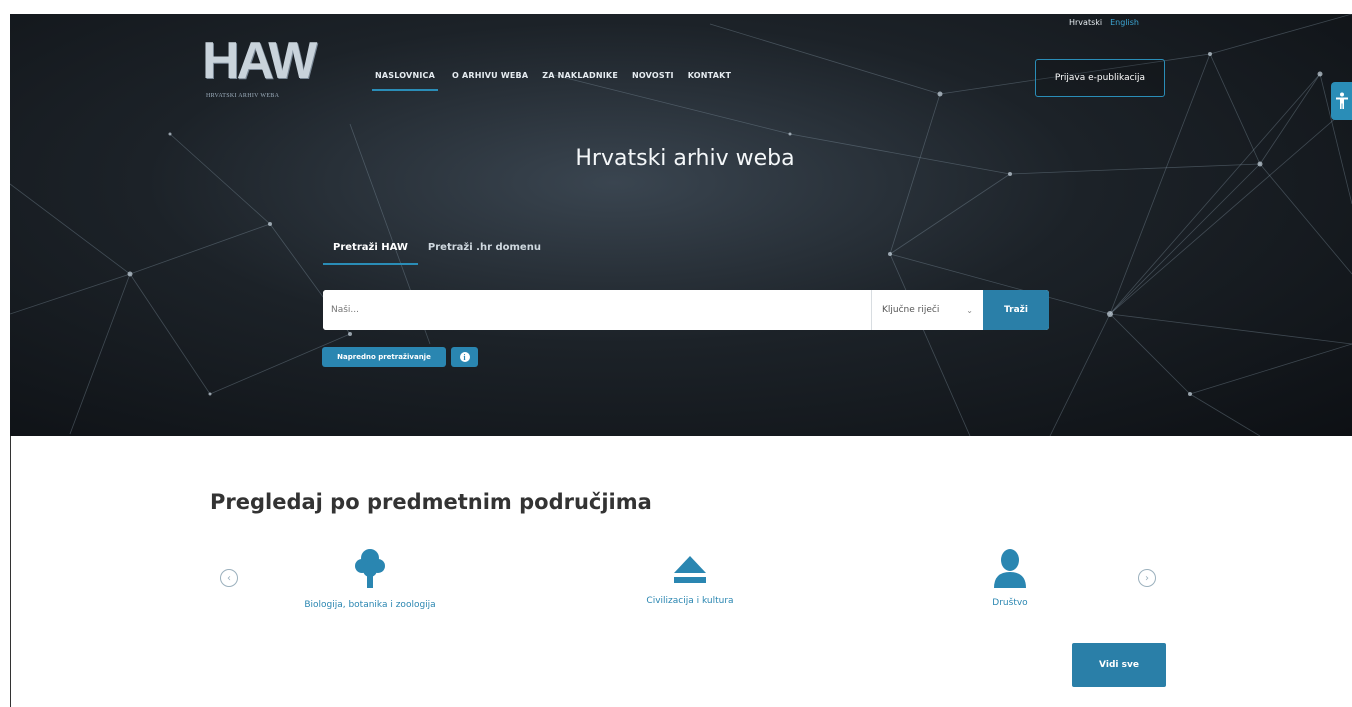 The height and width of the screenshot is (707, 1352). Describe the element at coordinates (1119, 665) in the screenshot. I see `see-all-button: Vidi sve` at that location.